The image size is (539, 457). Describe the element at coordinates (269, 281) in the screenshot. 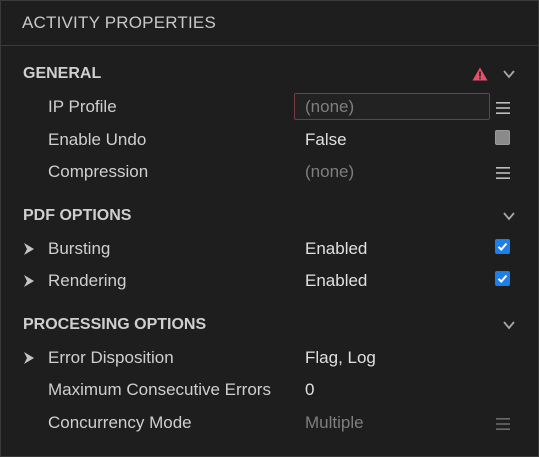

I see `property-row-rendering: Rendering Enabled` at that location.